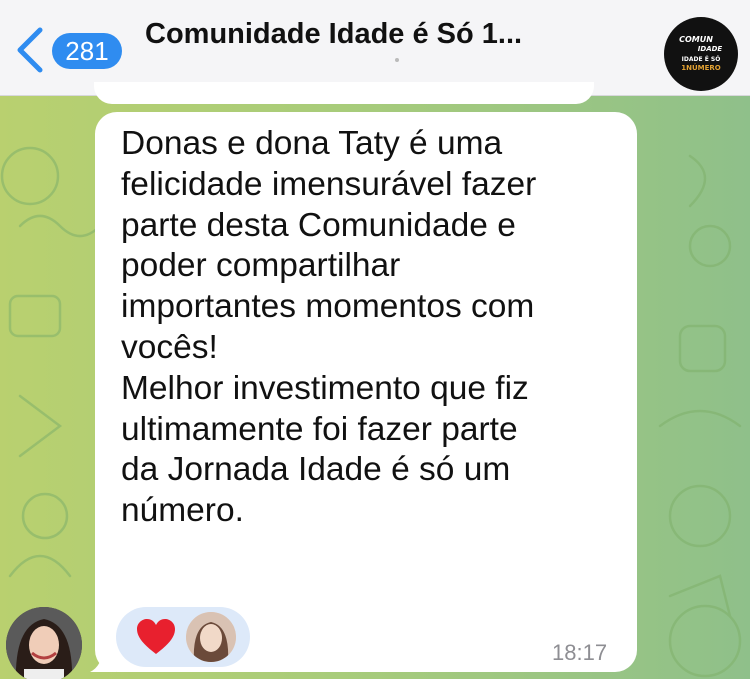  I want to click on unread-count-badge: 281, so click(87, 51).